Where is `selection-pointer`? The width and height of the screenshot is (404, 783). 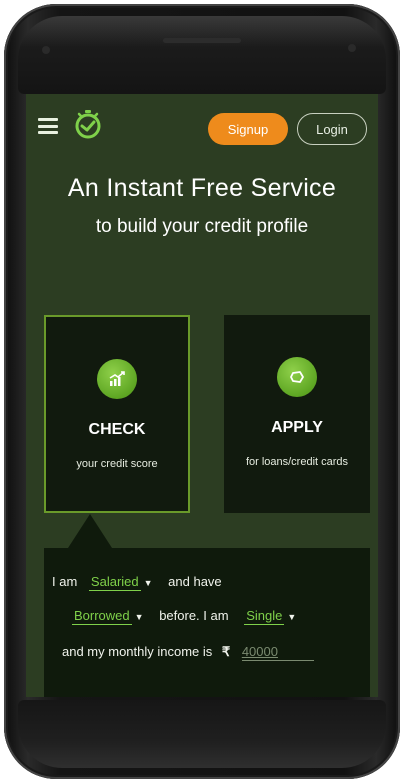
selection-pointer is located at coordinates (90, 531).